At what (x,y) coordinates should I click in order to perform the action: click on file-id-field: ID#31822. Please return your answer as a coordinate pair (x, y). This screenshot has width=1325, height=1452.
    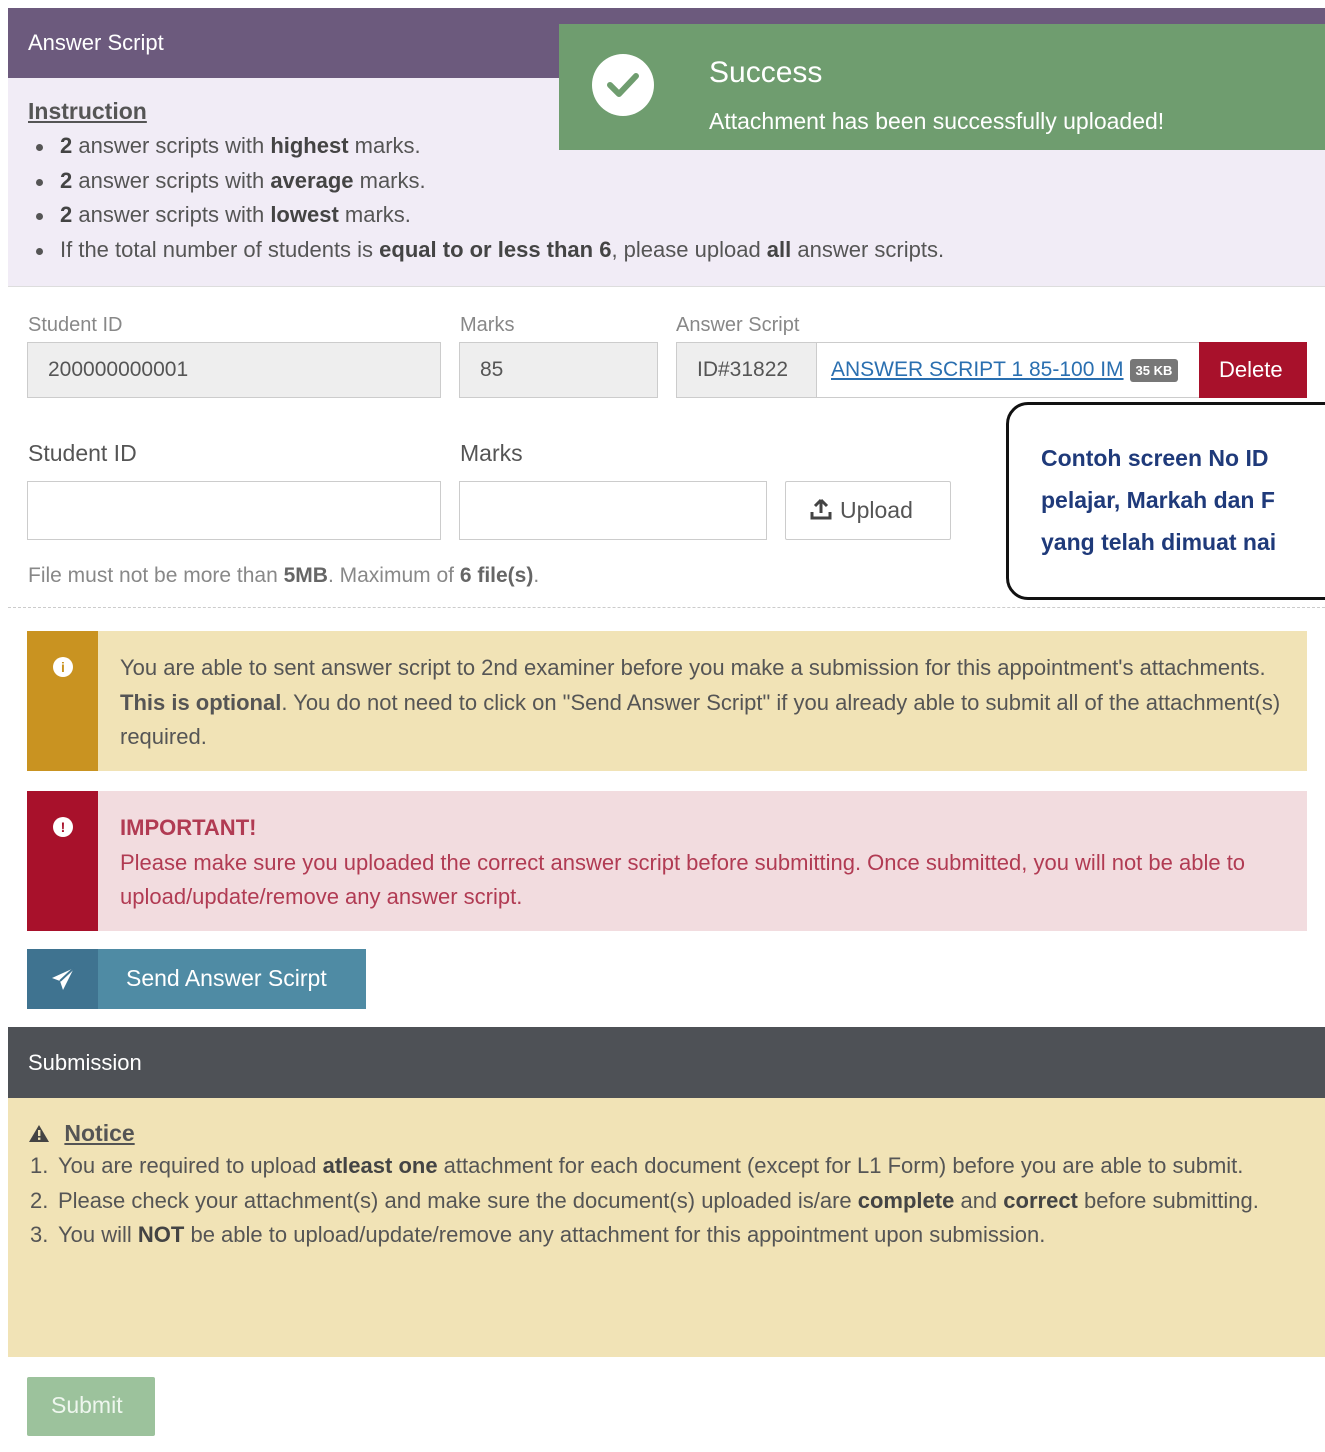
    Looking at the image, I should click on (746, 370).